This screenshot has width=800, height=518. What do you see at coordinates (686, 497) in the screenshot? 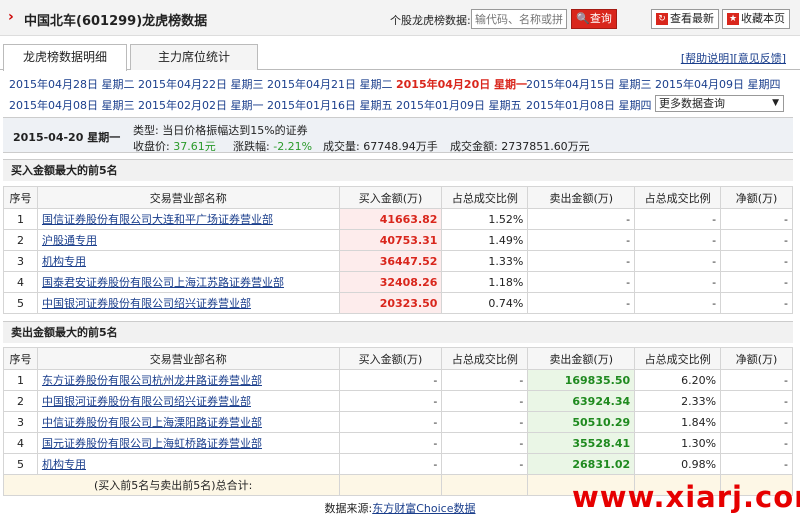
I see `watermark: www.xiarj.com` at bounding box center [686, 497].